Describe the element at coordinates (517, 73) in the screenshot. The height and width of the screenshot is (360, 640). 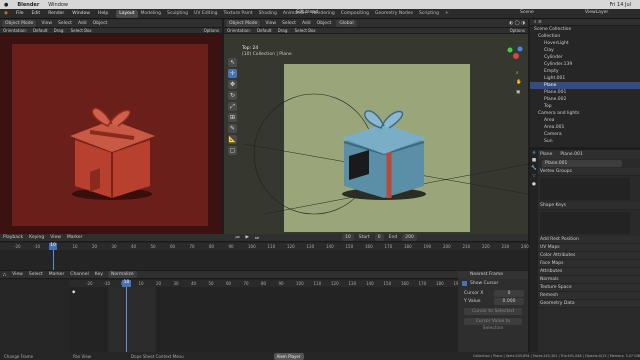
I see `zoom-icon: ⌕` at that location.